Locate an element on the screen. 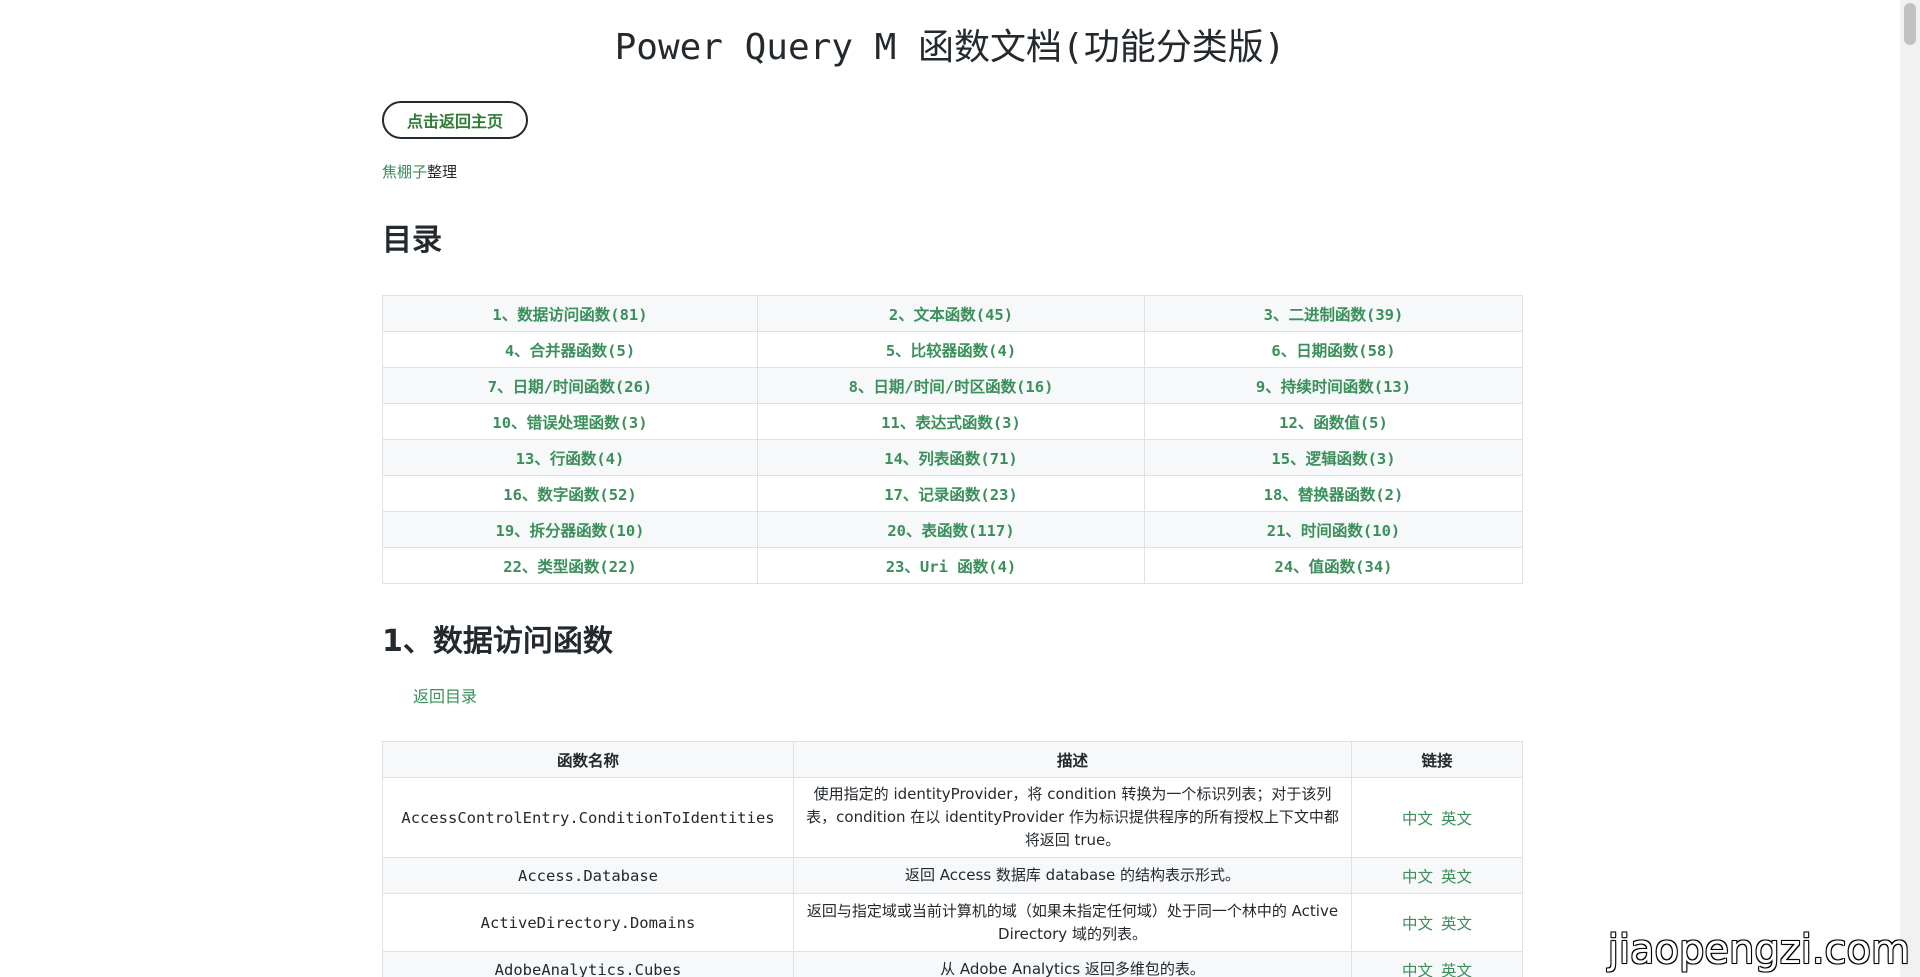 The width and height of the screenshot is (1920, 977). toc-link: 21、时间函数(10) is located at coordinates (1334, 531).